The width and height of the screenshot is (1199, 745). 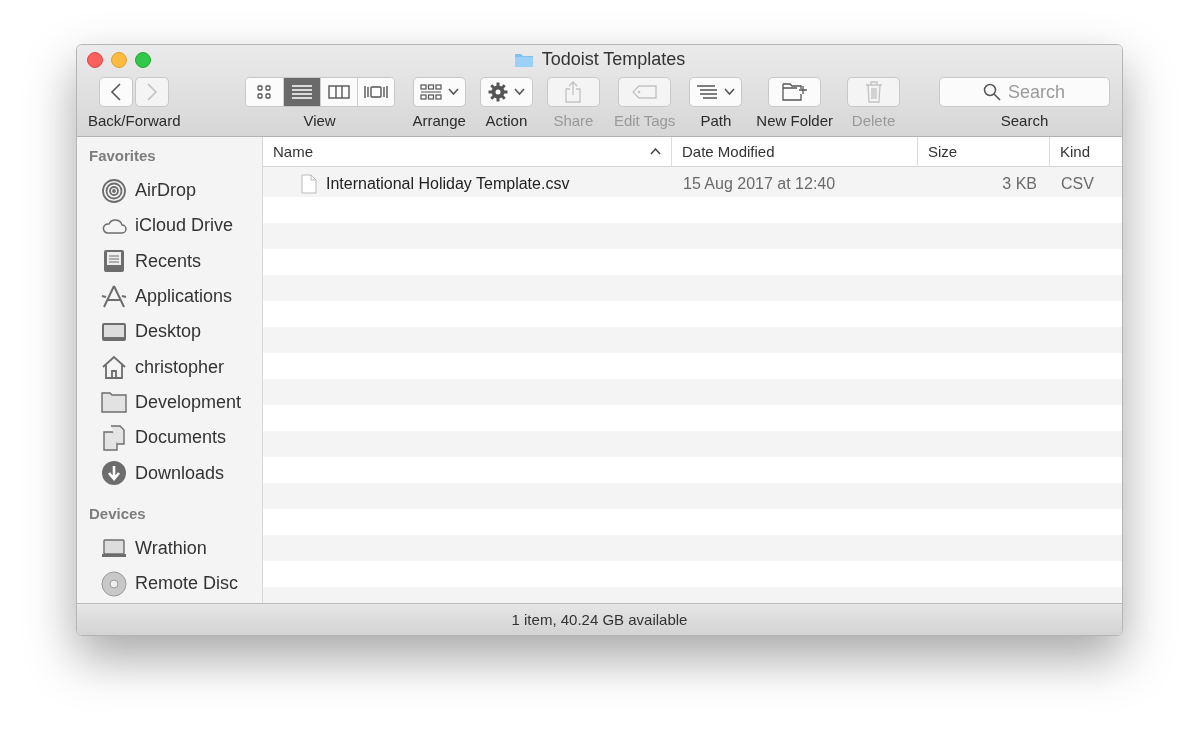 I want to click on grid-icon, so click(x=430, y=92).